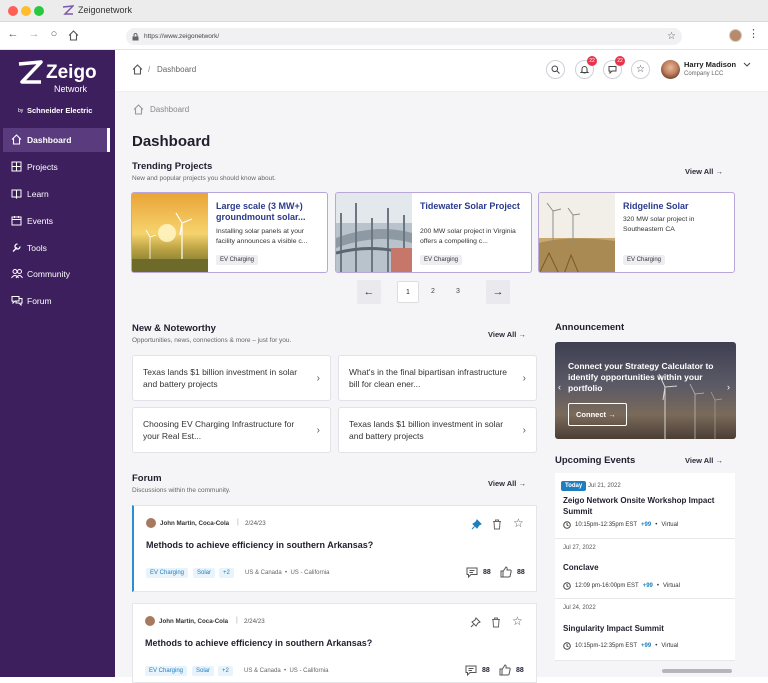 The image size is (768, 683). What do you see at coordinates (169, 109) in the screenshot?
I see `page-breadcrumb: Dashboard` at bounding box center [169, 109].